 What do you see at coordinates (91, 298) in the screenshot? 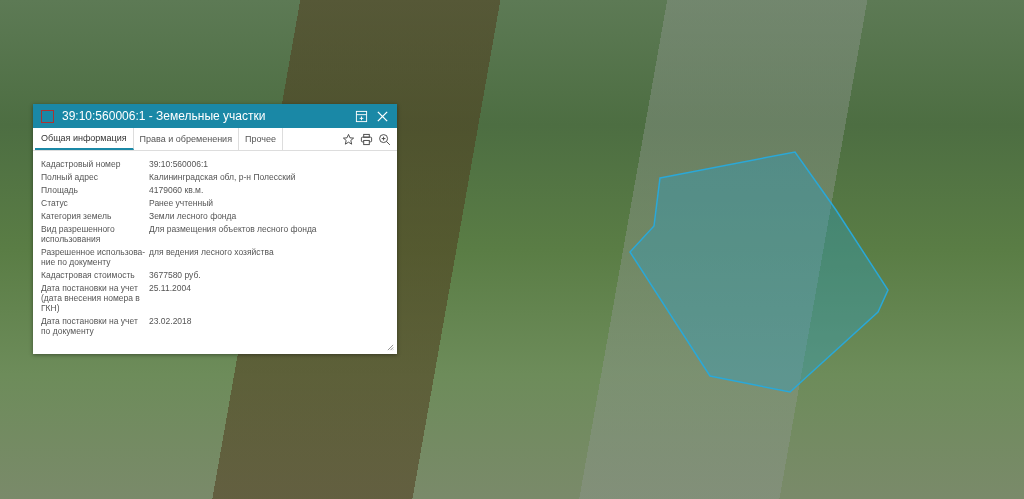
I see `field-label: Дата постановки на учет (дата внесения номера в ГКН)` at bounding box center [91, 298].